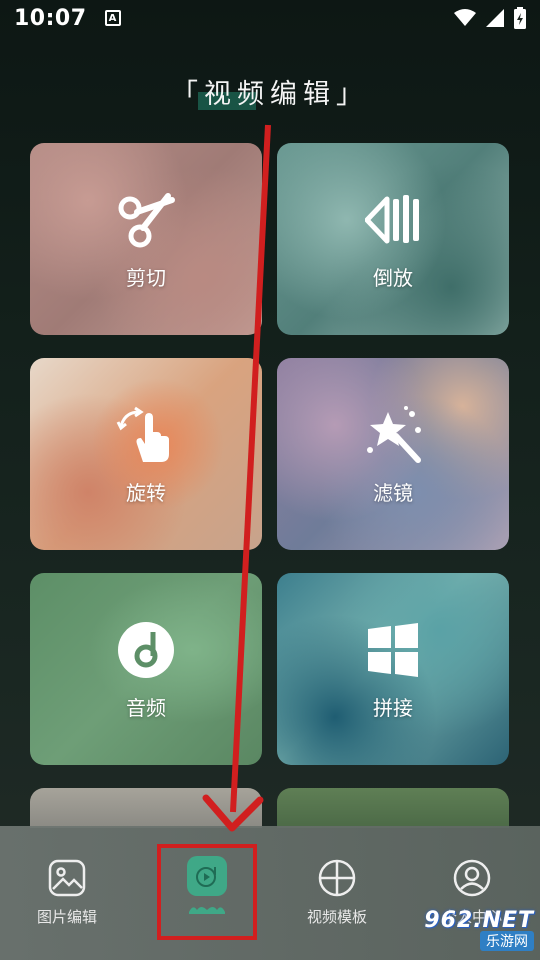  What do you see at coordinates (393, 277) in the screenshot?
I see `reverse-label: 倒放` at bounding box center [393, 277].